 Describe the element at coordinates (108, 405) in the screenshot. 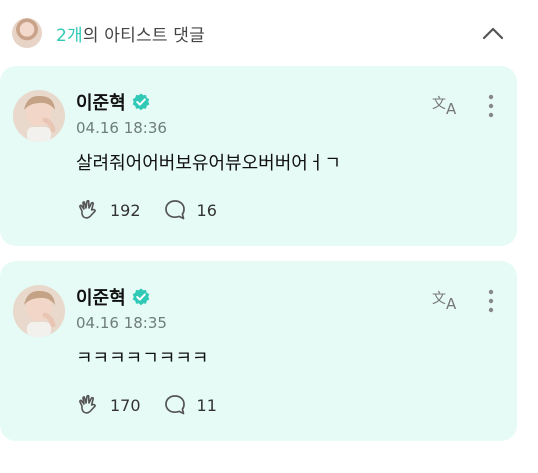

I see `like-button: 170` at that location.